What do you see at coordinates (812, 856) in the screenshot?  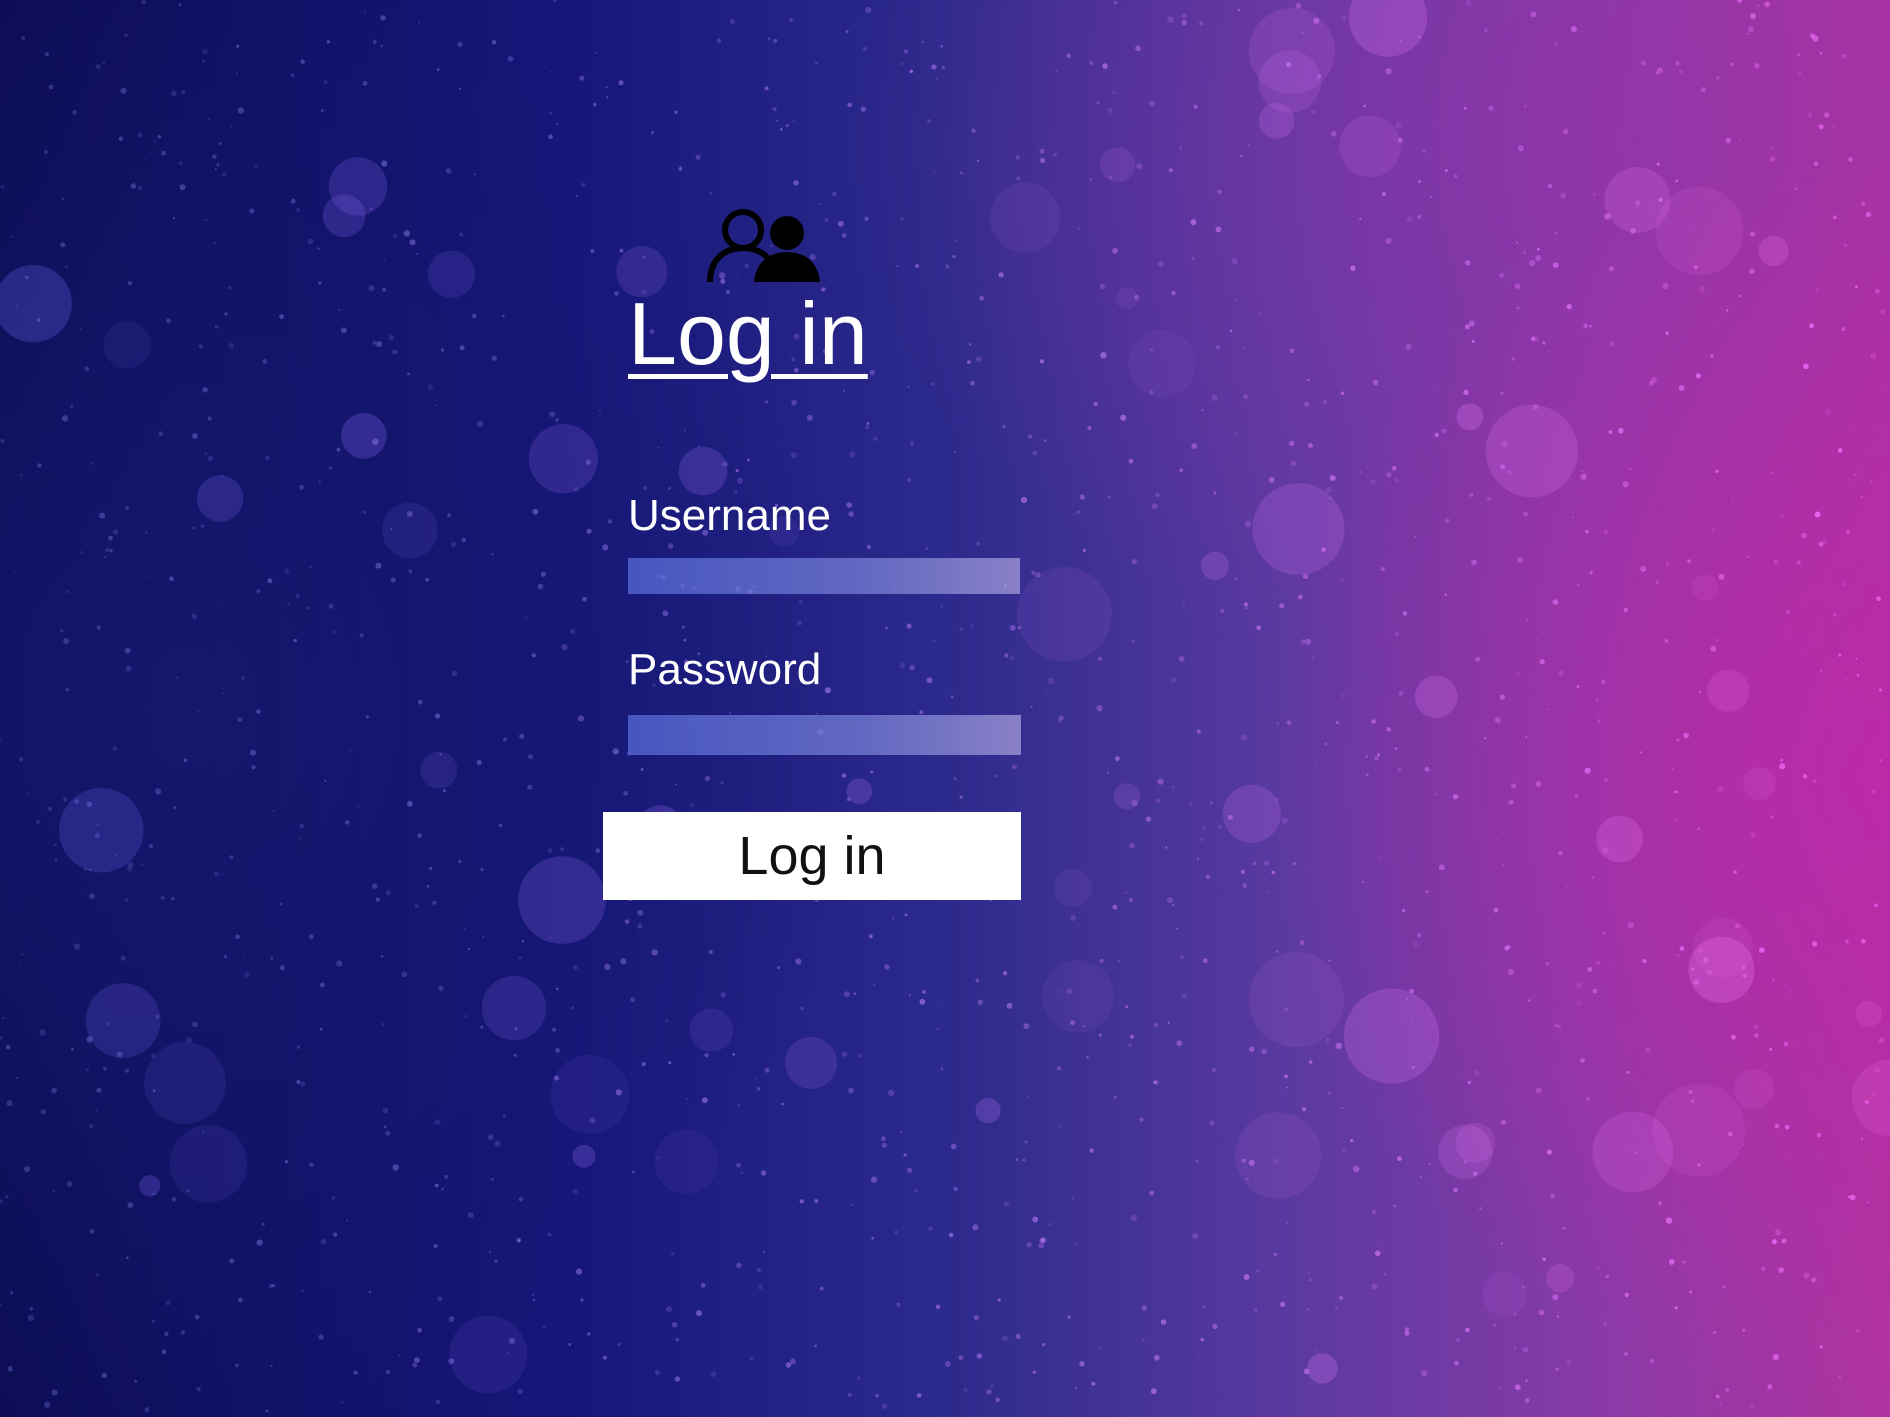 I see `login-button: Log in` at bounding box center [812, 856].